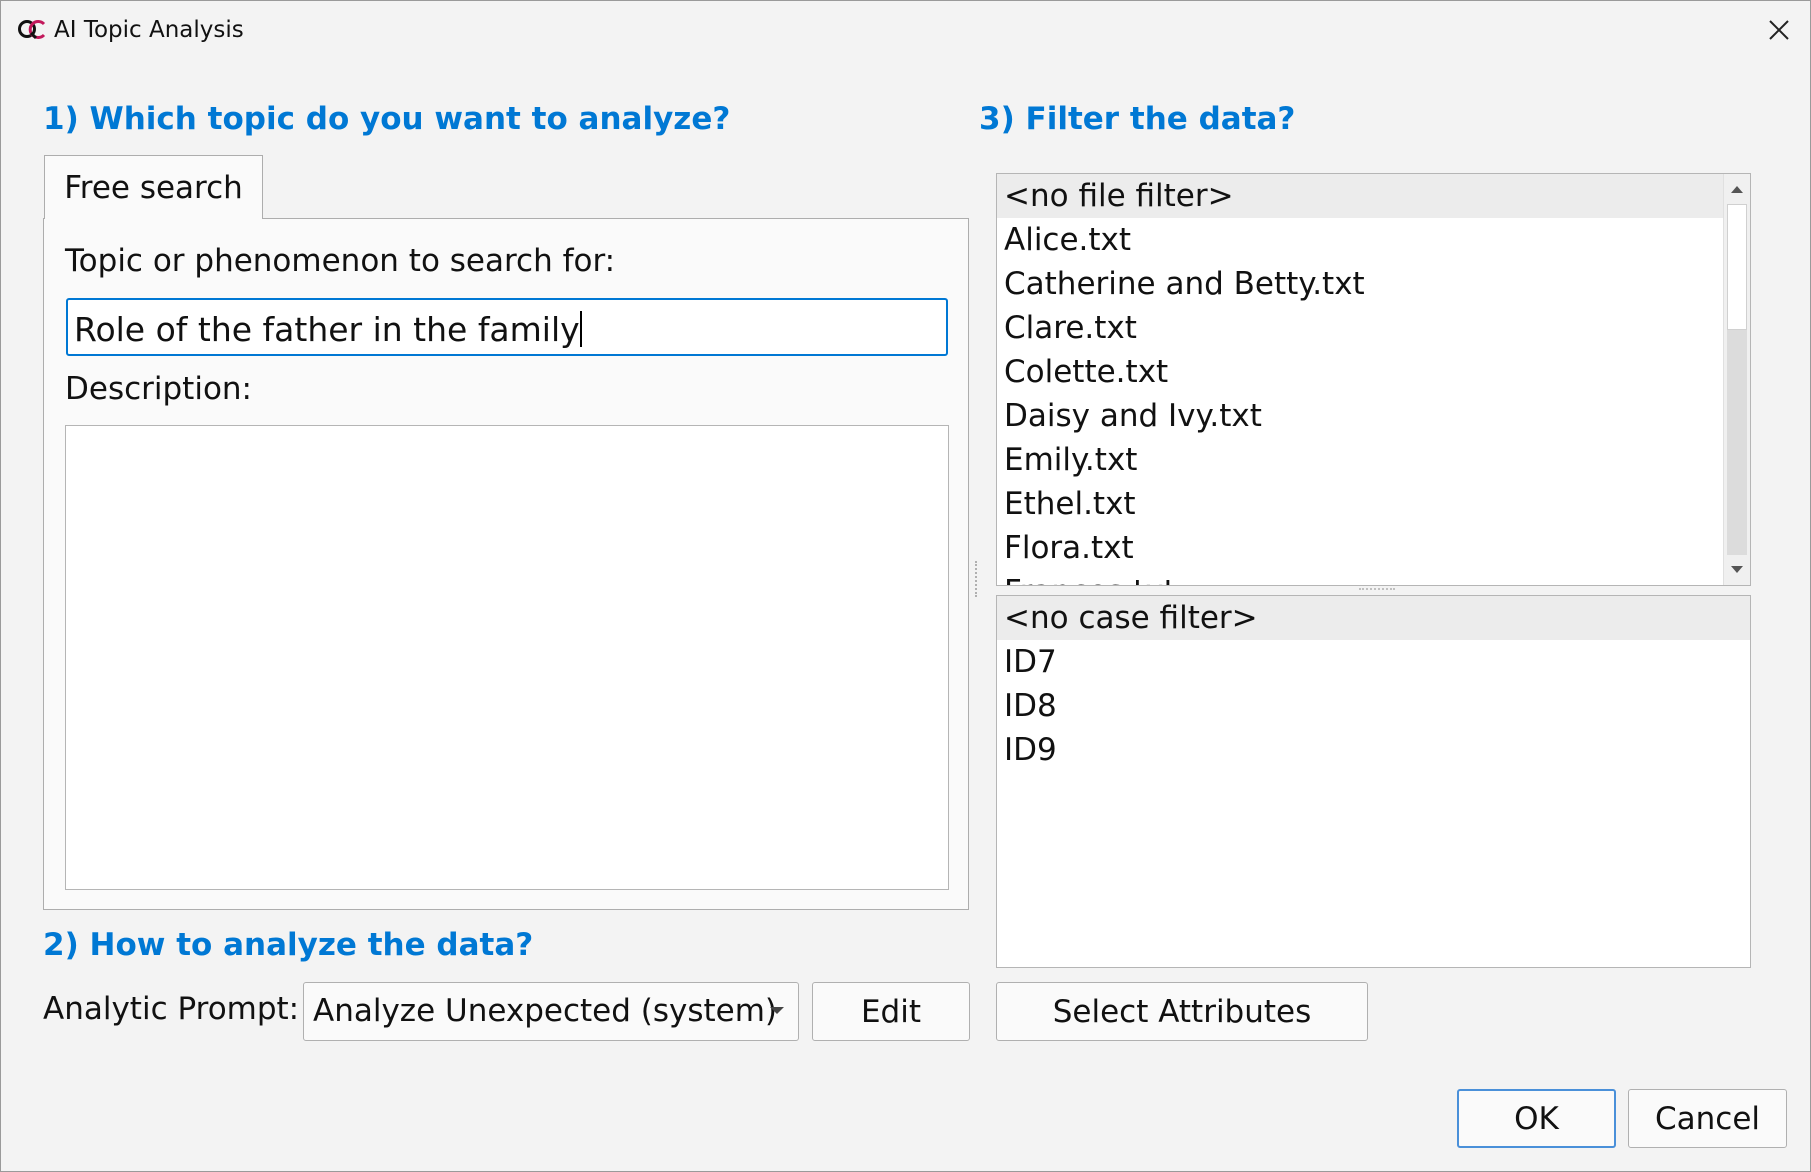  I want to click on file_filter-item: Daisy and Ivy.txt, so click(1373, 416).